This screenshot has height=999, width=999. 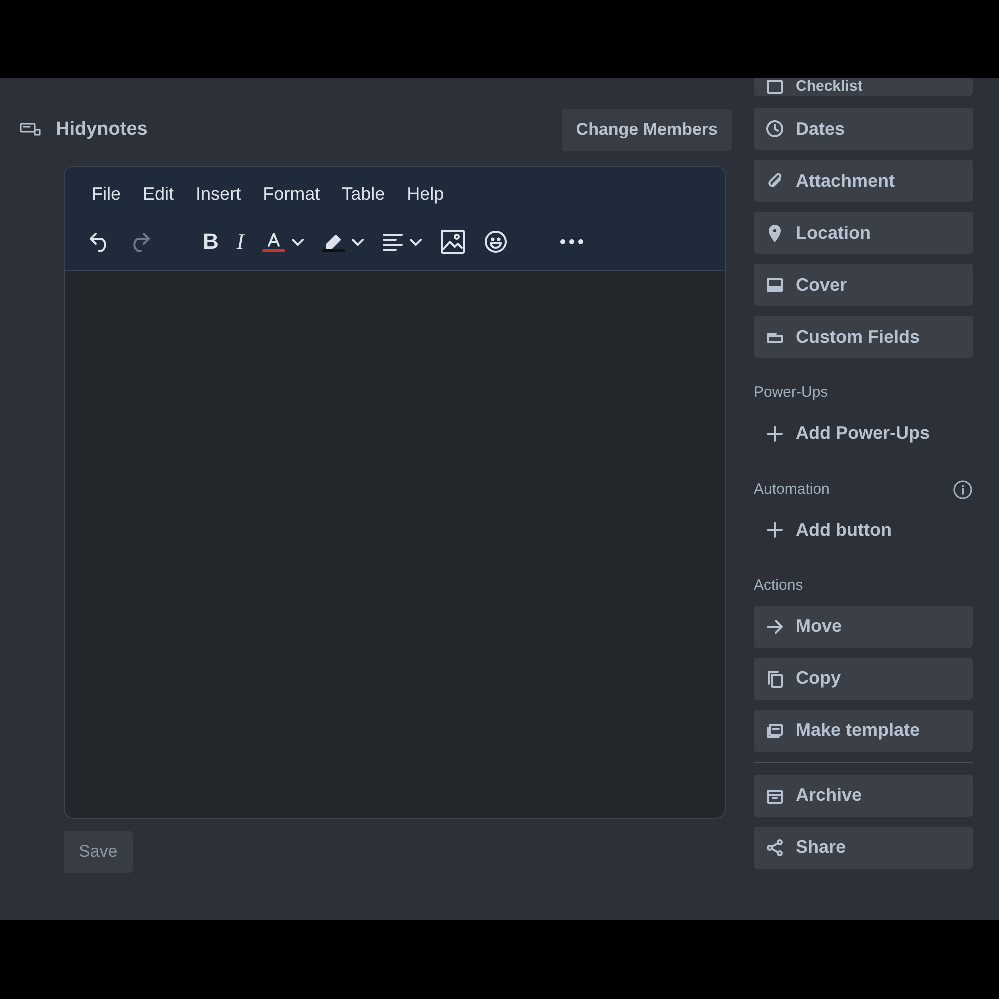 I want to click on text-color-icon, so click(x=274, y=242).